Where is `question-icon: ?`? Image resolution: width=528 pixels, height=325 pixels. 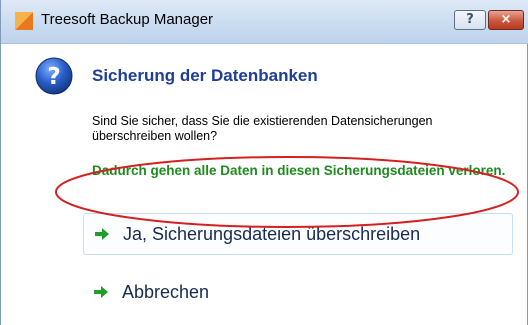 question-icon: ? is located at coordinates (54, 76).